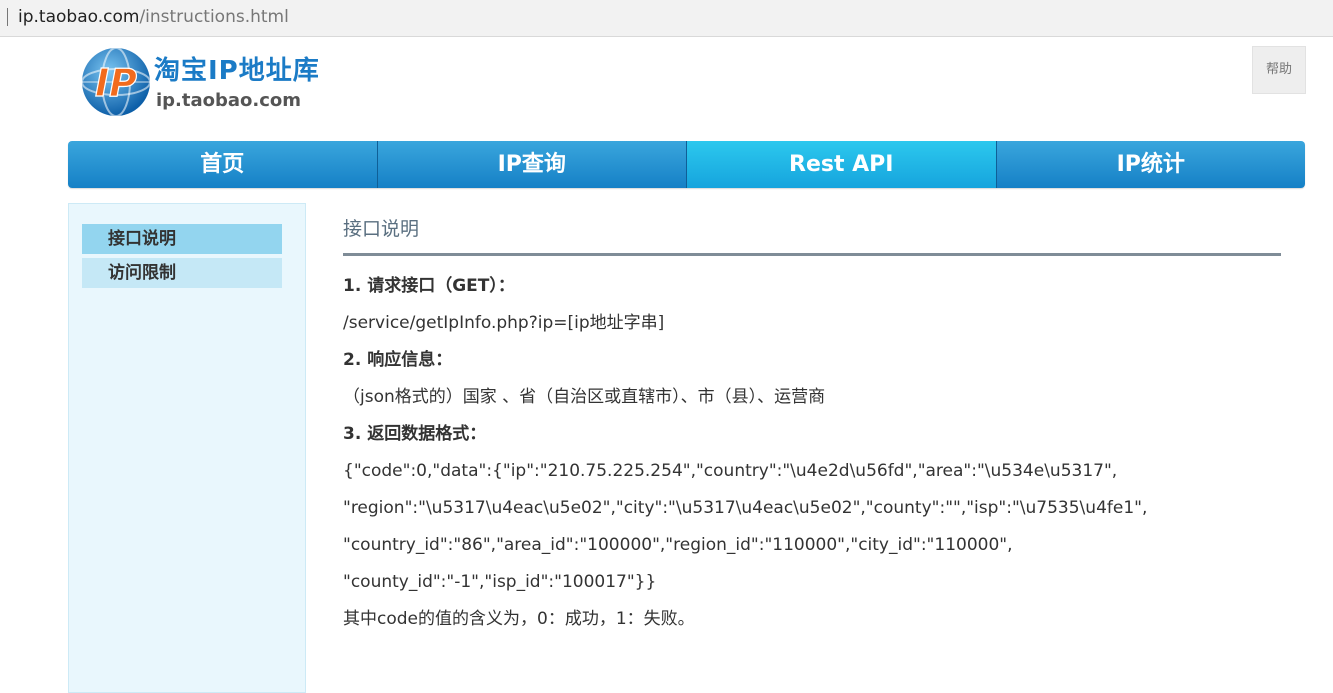 This screenshot has height=693, width=1333. What do you see at coordinates (398, 360) in the screenshot?
I see `section-heading-response: 2. 响应信息：` at bounding box center [398, 360].